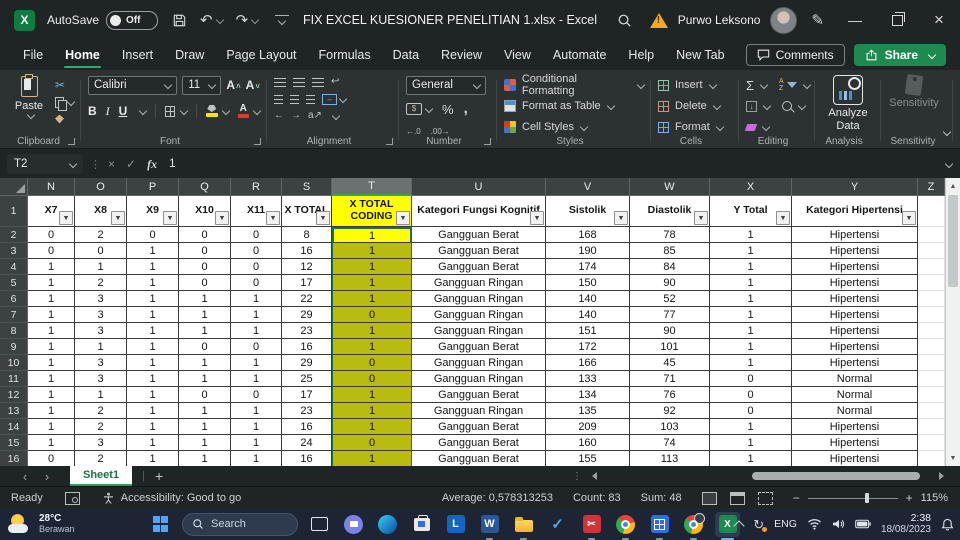  What do you see at coordinates (101, 211) in the screenshot?
I see `cell-O1: X8 ▾` at bounding box center [101, 211].